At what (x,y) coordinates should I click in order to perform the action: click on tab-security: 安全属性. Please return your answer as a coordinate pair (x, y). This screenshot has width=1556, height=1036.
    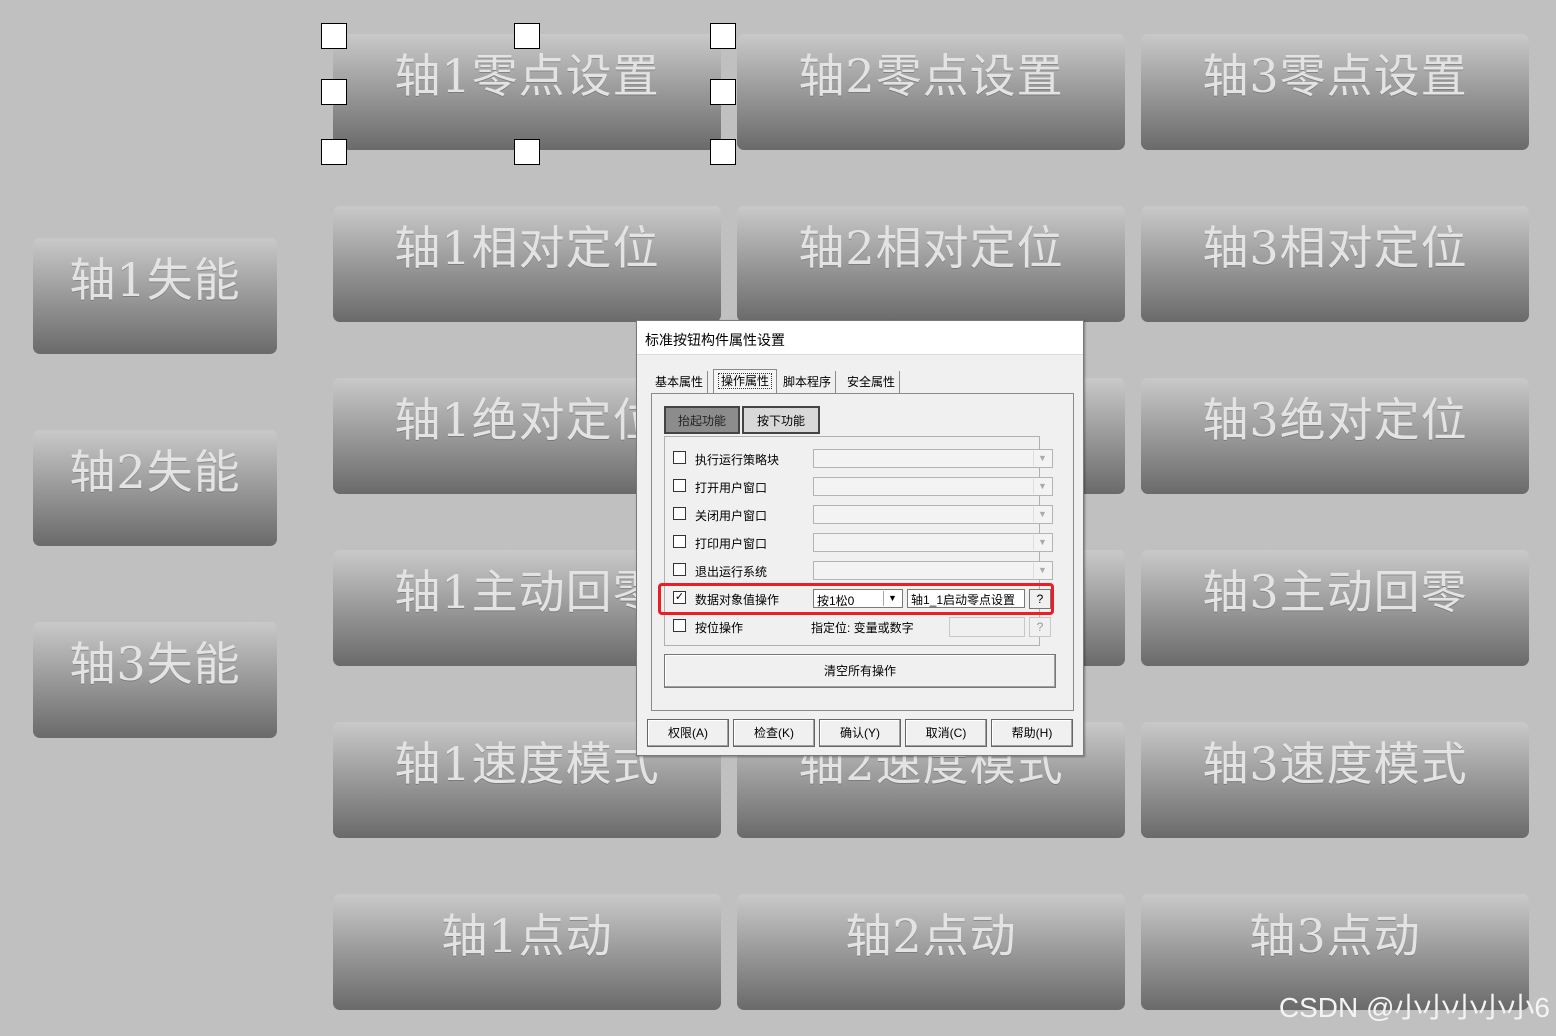
    Looking at the image, I should click on (872, 382).